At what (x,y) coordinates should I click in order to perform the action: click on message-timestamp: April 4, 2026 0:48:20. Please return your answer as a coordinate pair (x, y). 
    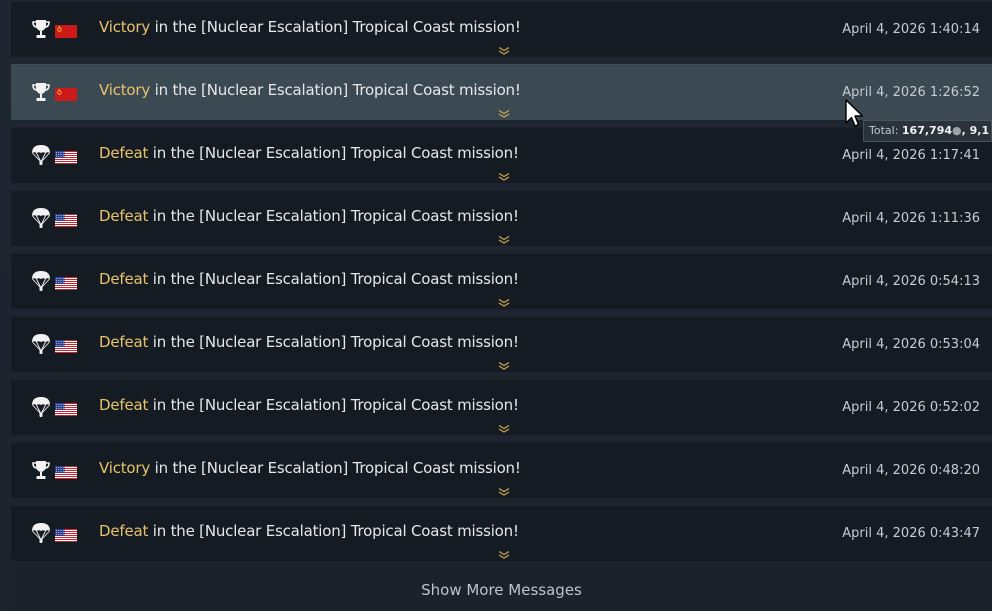
    Looking at the image, I should click on (911, 470).